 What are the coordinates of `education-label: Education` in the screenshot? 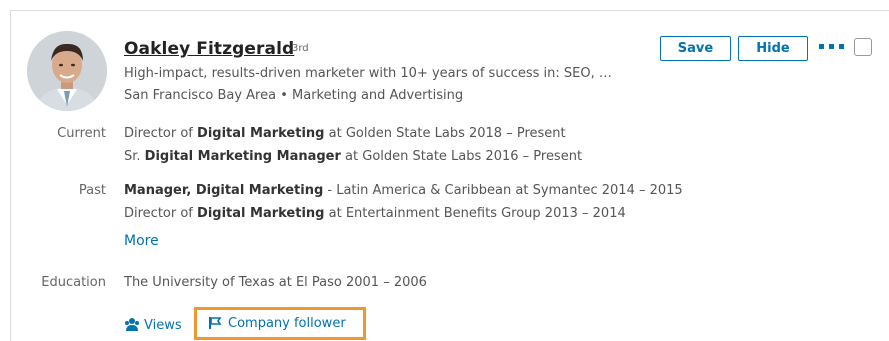 It's located at (73, 282).